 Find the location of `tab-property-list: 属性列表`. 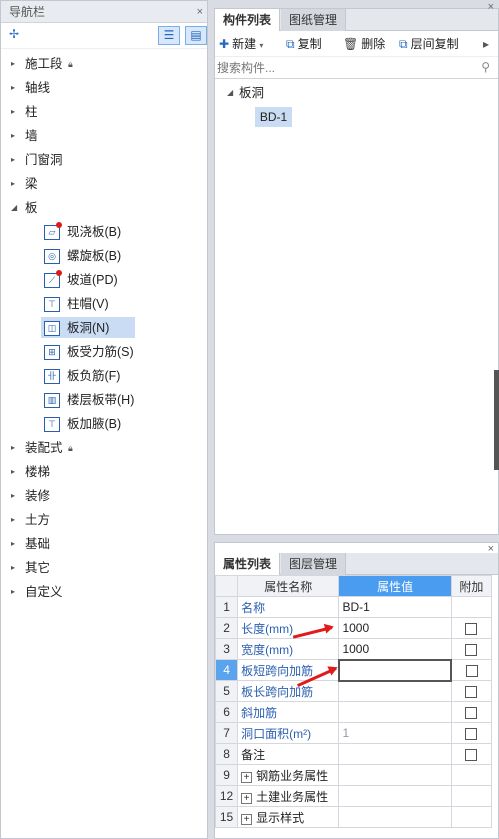

tab-property-list: 属性列表 is located at coordinates (248, 564).